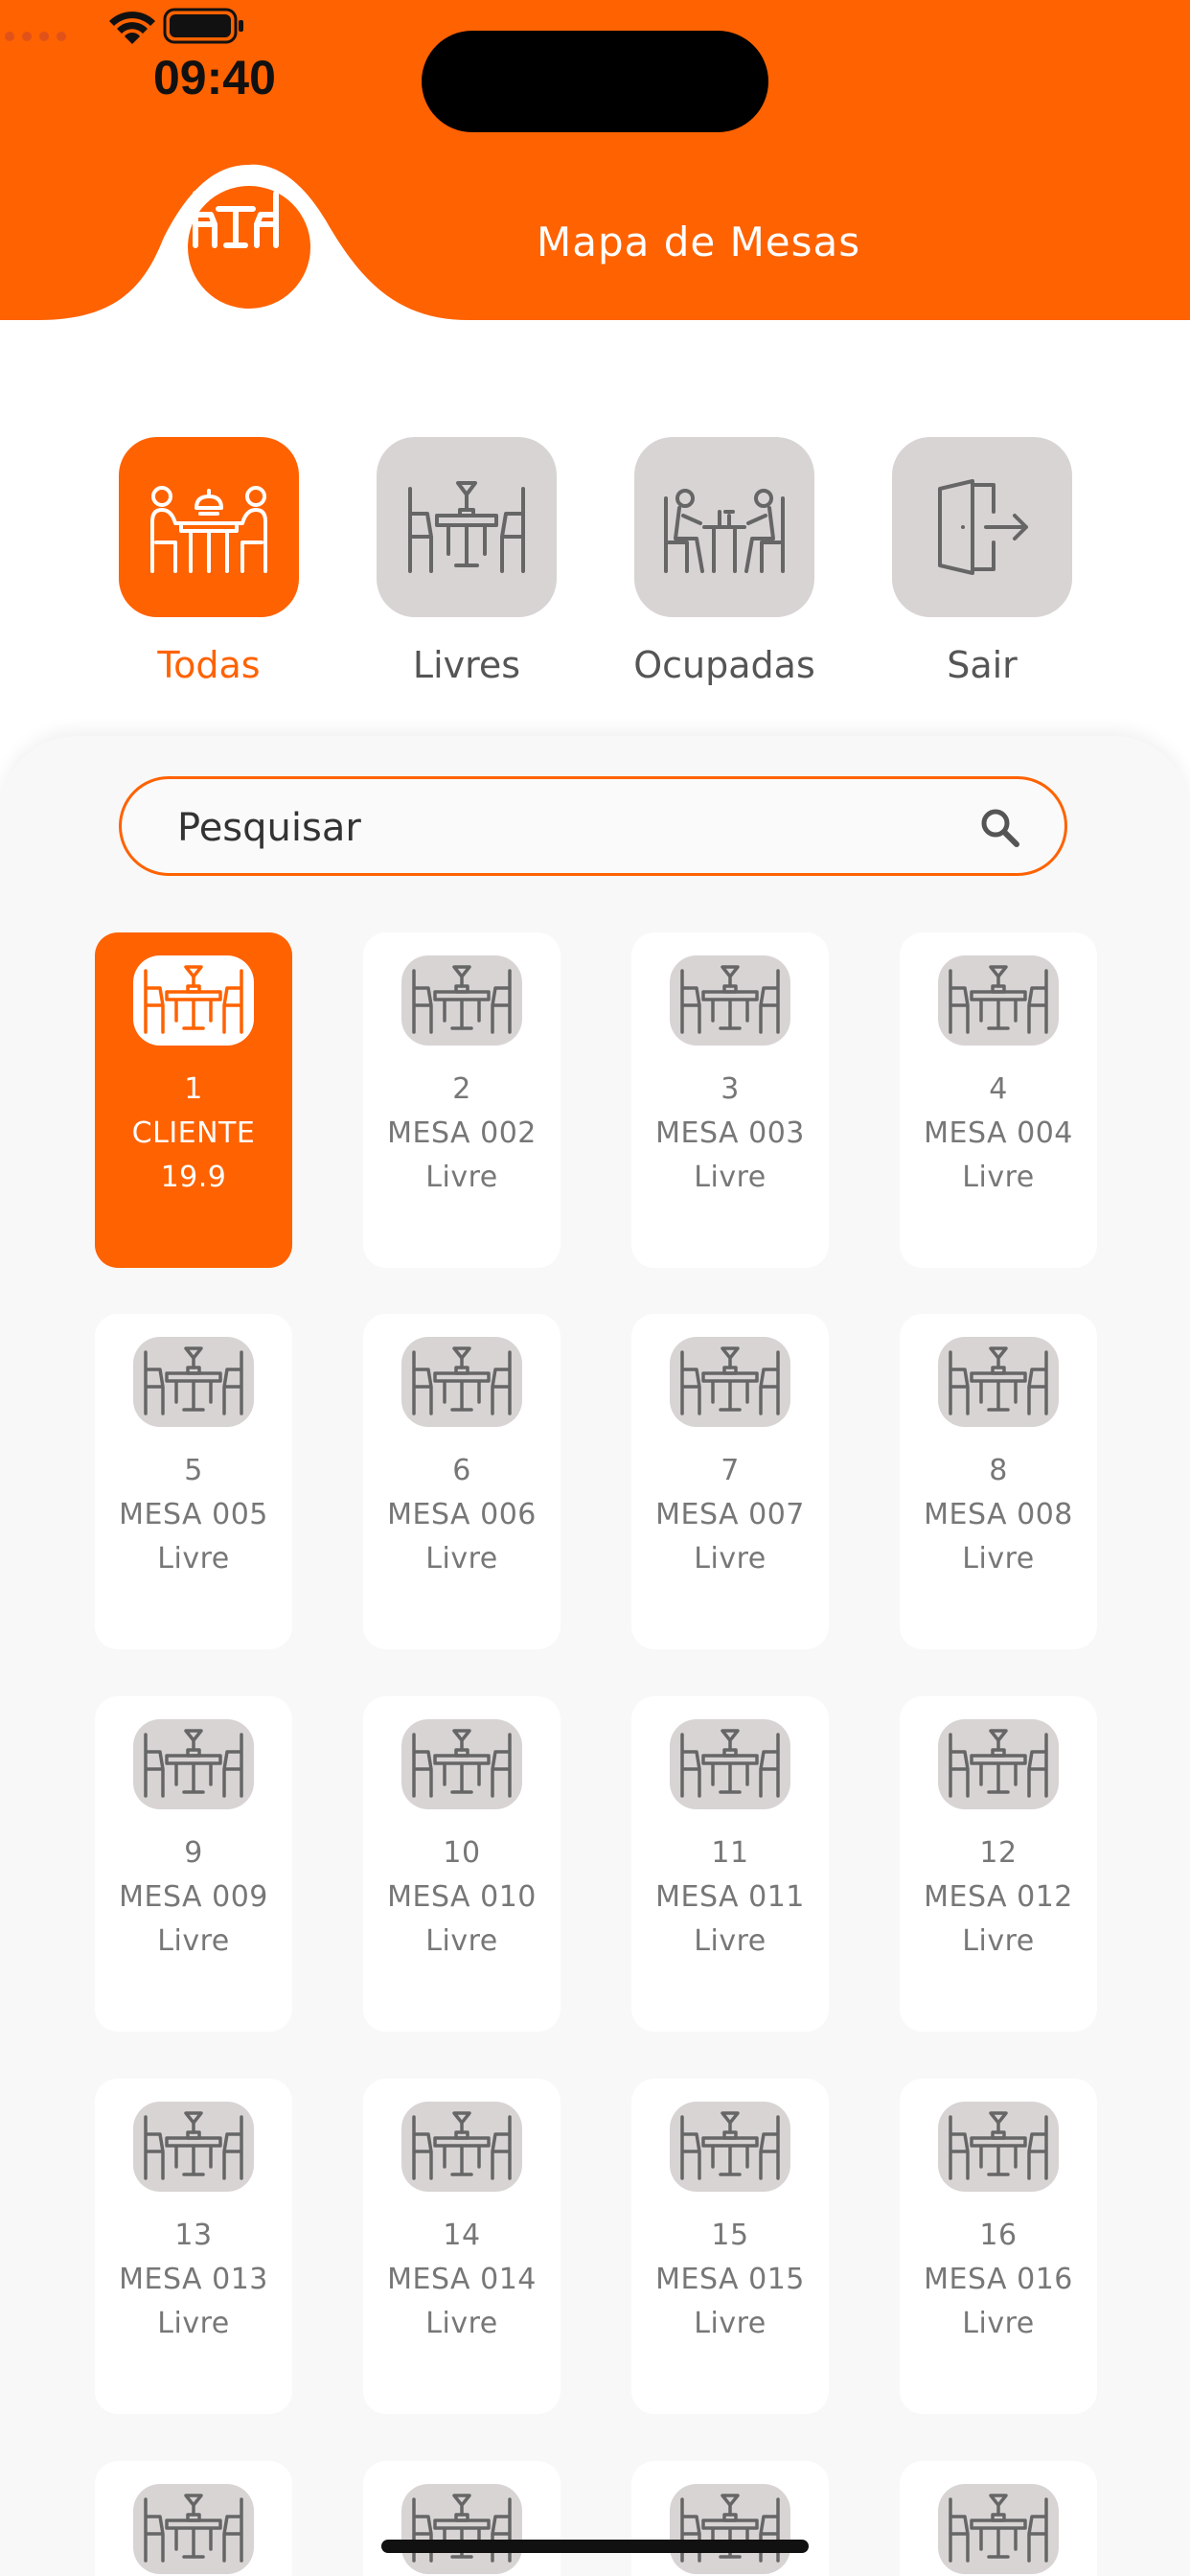  I want to click on table-name: MESA 006, so click(462, 1514).